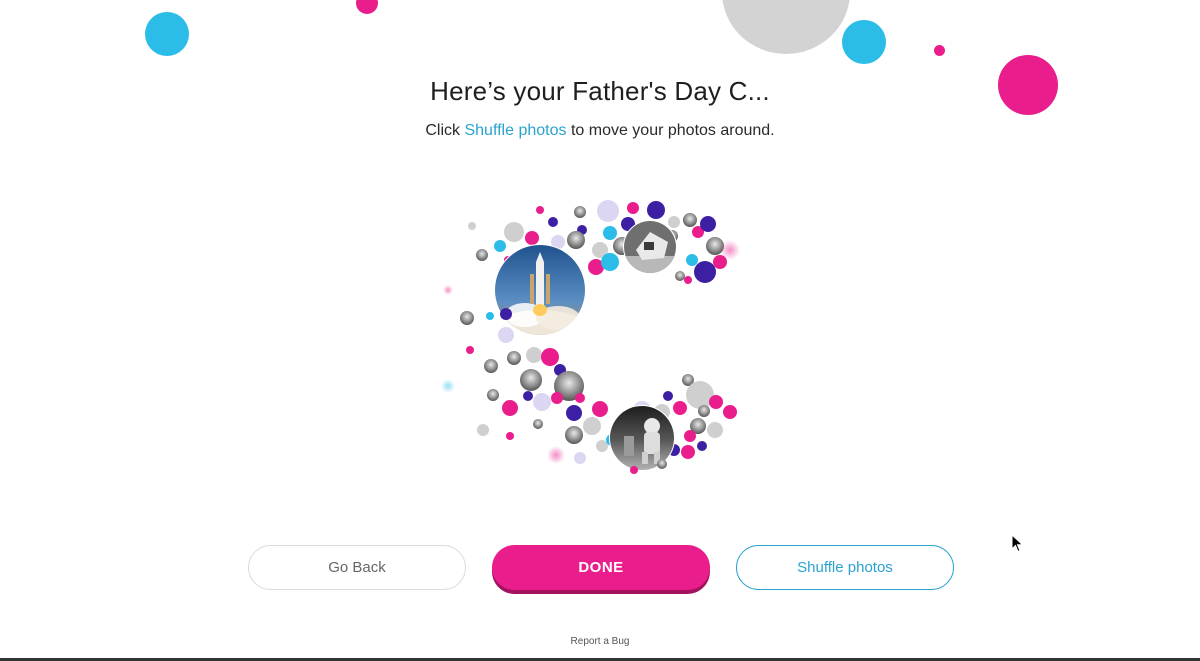  I want to click on shuffle-photos-link: Shuffle photos, so click(515, 130).